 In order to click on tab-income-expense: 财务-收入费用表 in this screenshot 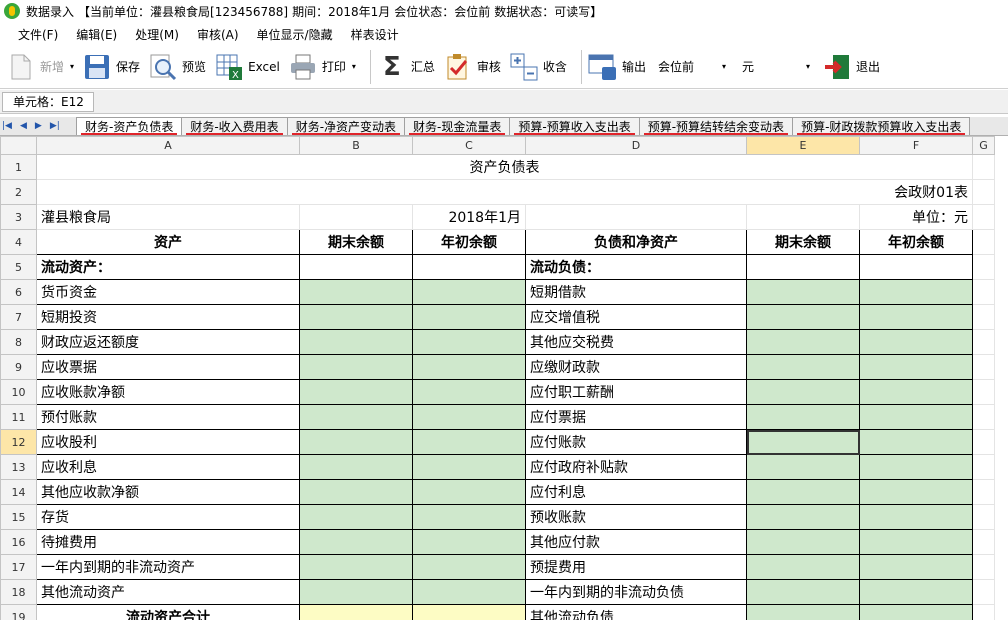, I will do `click(234, 126)`.